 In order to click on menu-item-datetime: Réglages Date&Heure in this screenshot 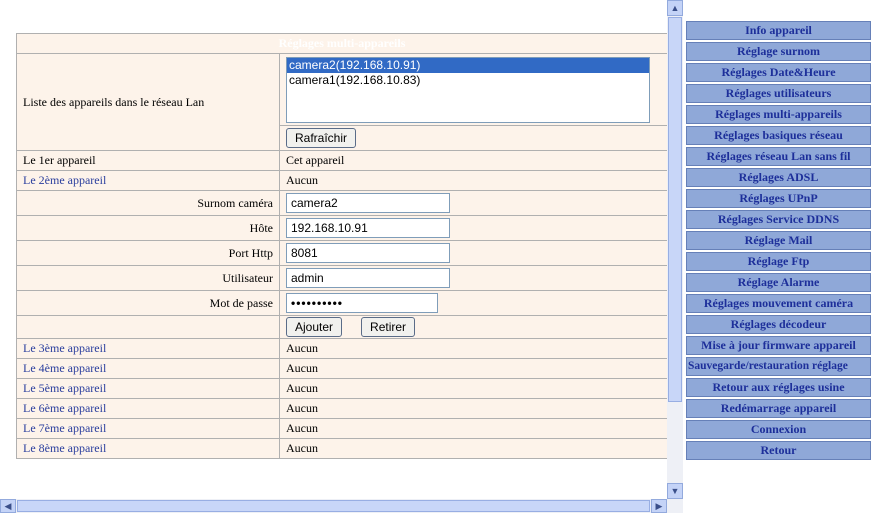, I will do `click(778, 72)`.